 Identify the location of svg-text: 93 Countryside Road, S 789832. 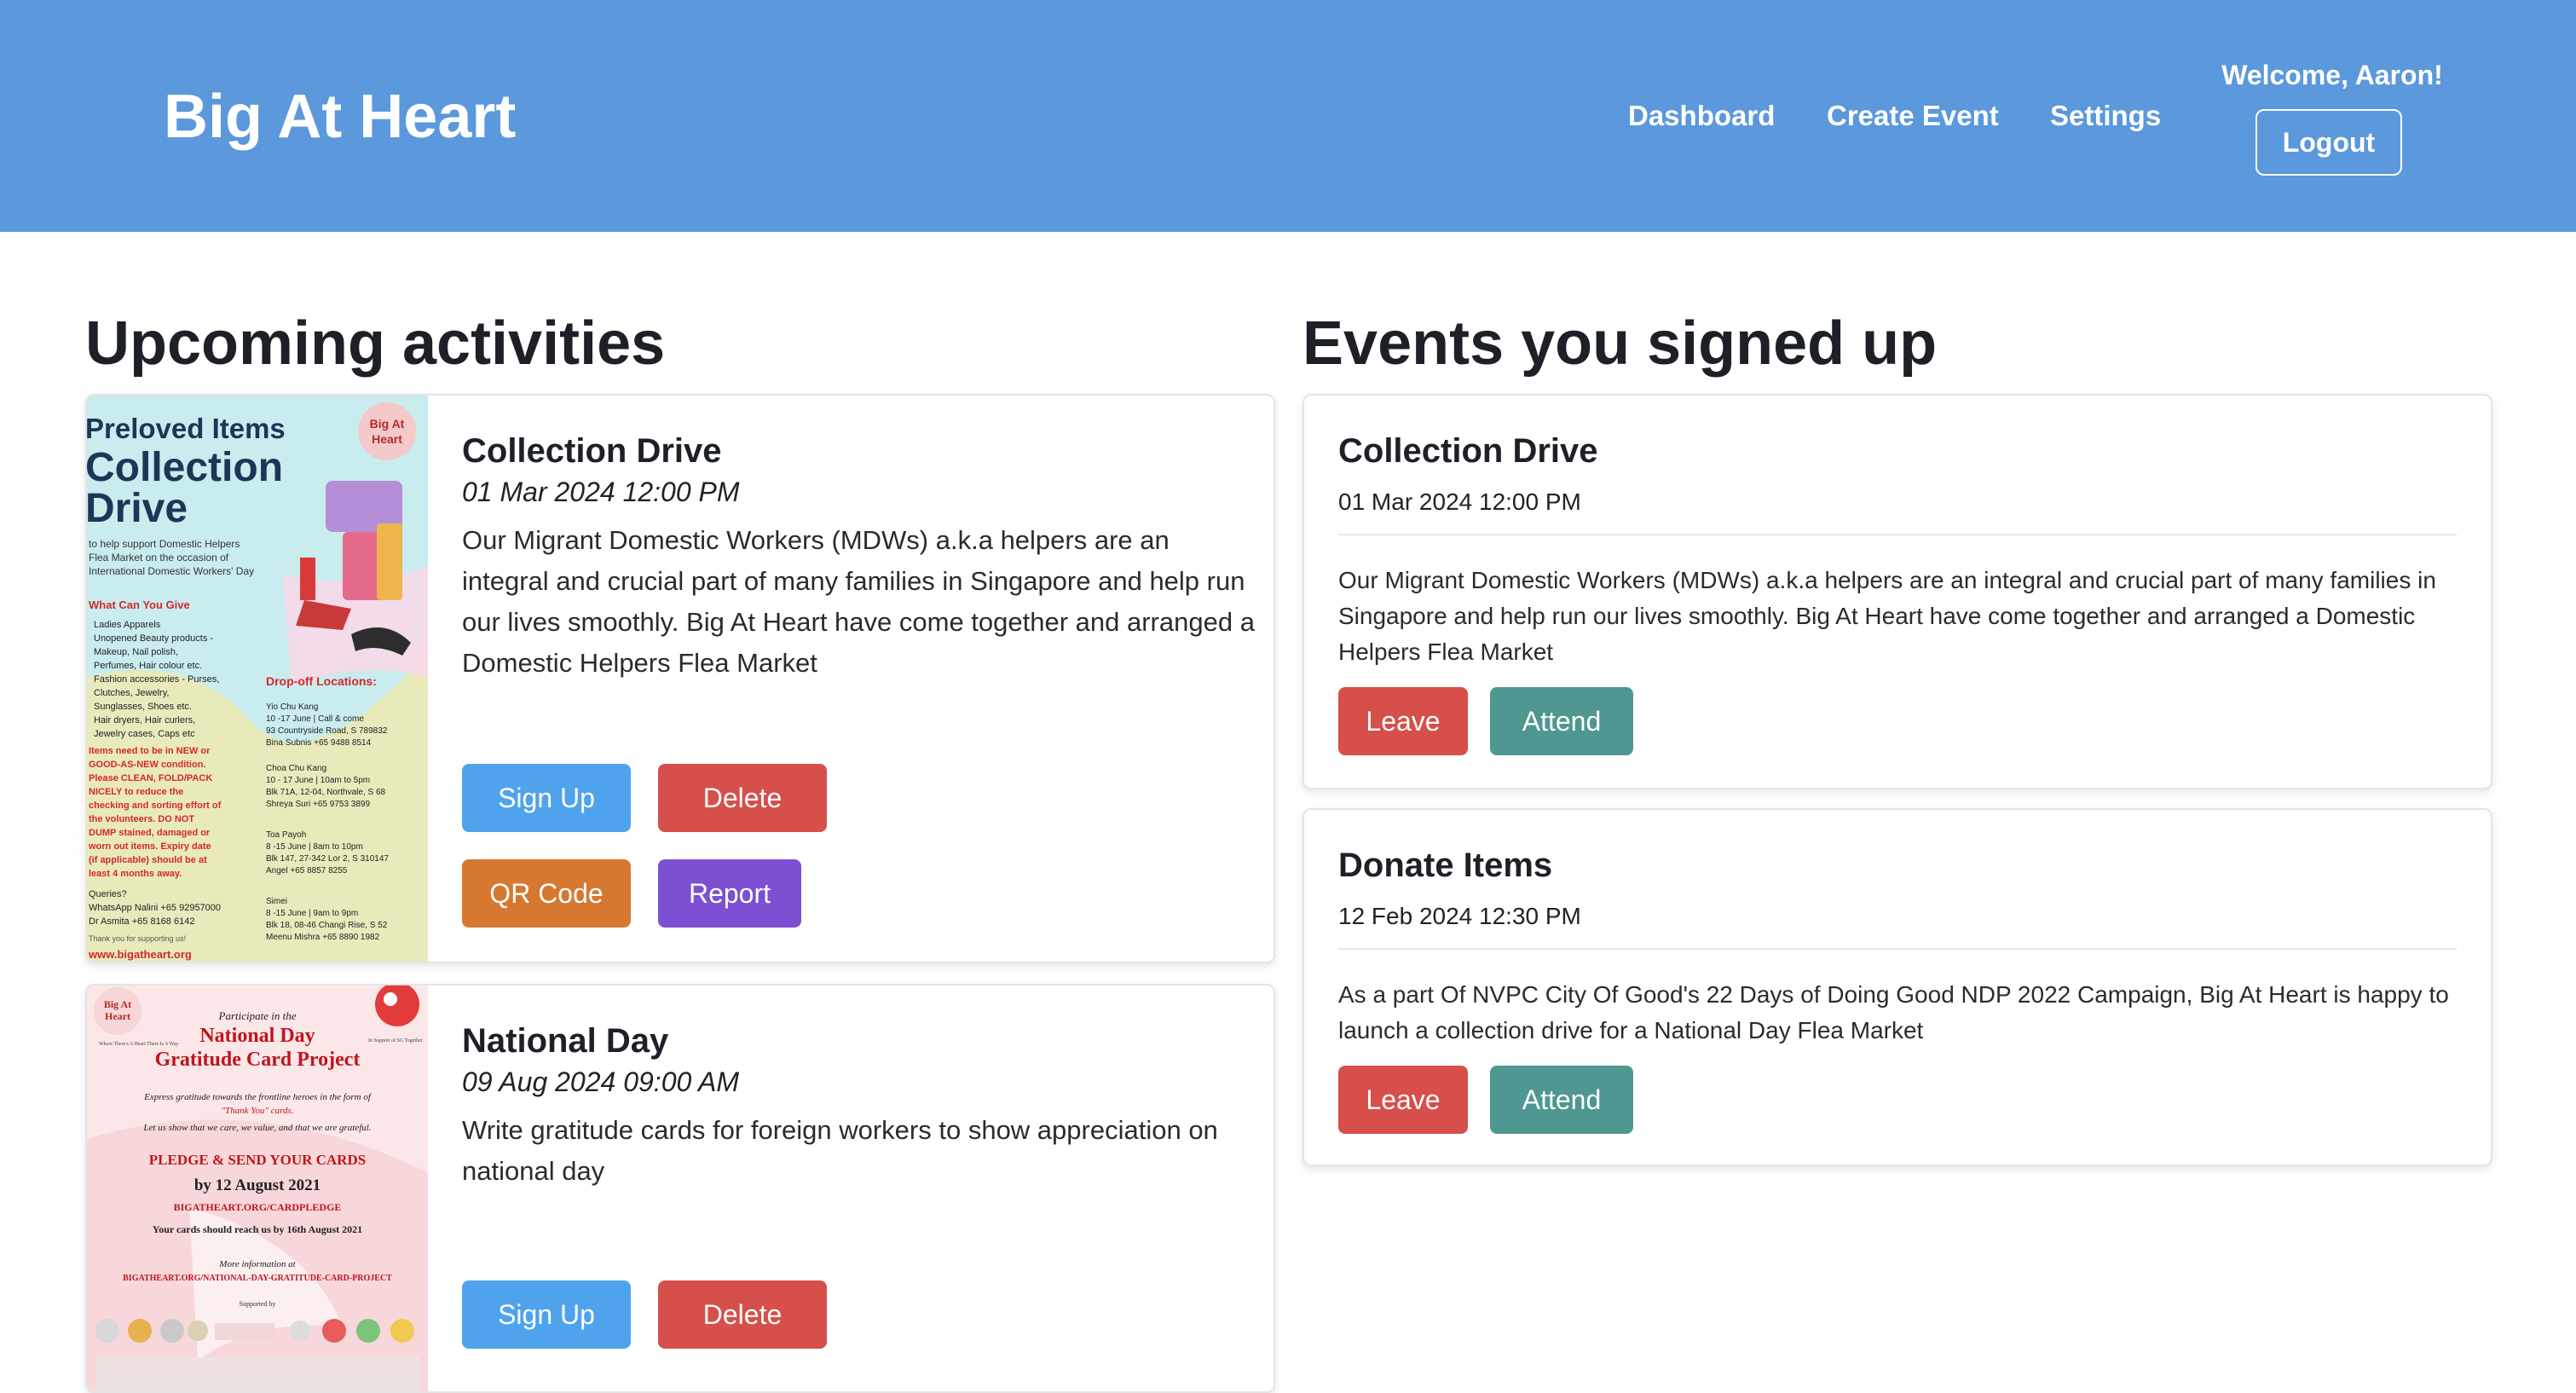
(327, 731).